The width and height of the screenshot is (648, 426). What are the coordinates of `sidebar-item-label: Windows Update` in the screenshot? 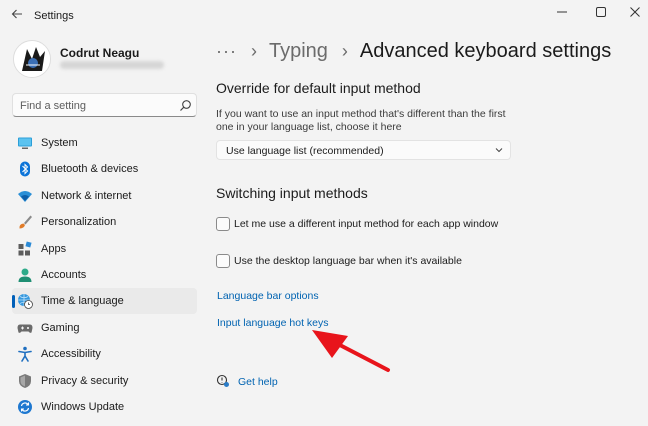 It's located at (83, 406).